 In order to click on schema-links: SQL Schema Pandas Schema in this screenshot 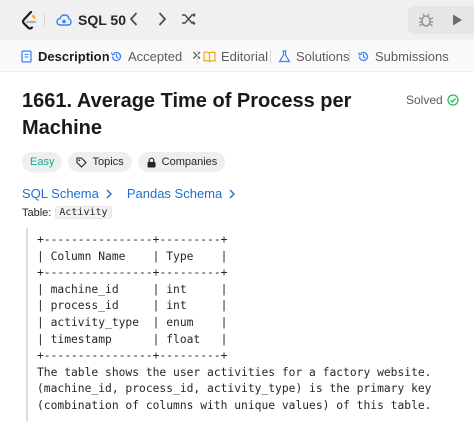, I will do `click(129, 193)`.